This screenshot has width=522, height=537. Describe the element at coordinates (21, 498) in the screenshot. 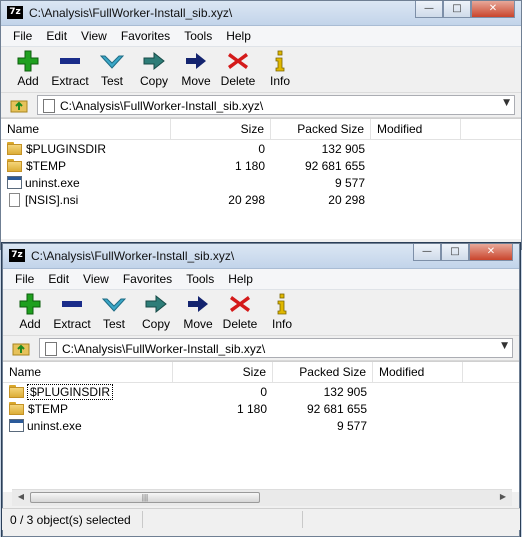

I see `scroll-left-icon: ◀` at that location.